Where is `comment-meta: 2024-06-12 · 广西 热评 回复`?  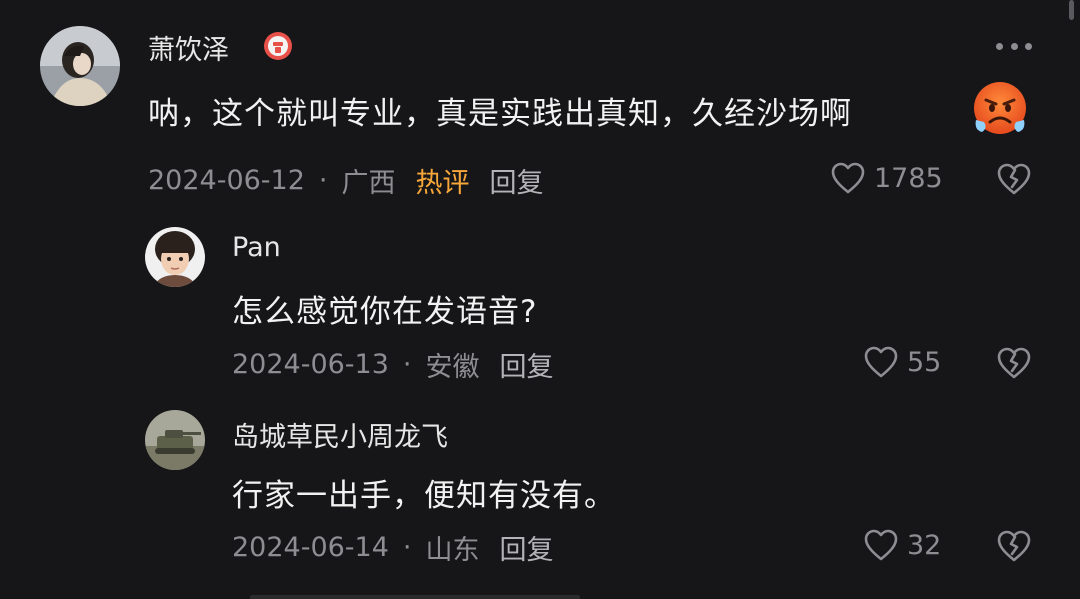 comment-meta: 2024-06-12 · 广西 热评 回复 is located at coordinates (346, 180).